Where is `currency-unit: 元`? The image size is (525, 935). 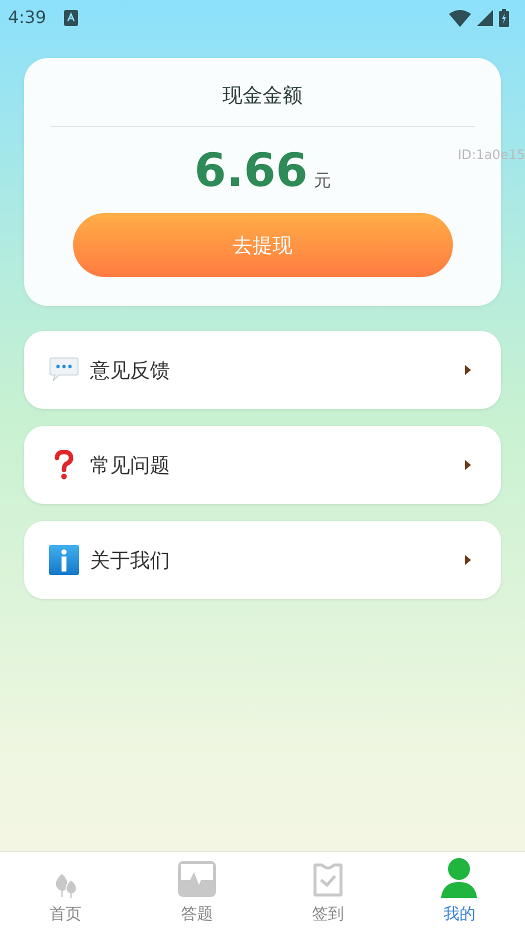 currency-unit: 元 is located at coordinates (322, 181).